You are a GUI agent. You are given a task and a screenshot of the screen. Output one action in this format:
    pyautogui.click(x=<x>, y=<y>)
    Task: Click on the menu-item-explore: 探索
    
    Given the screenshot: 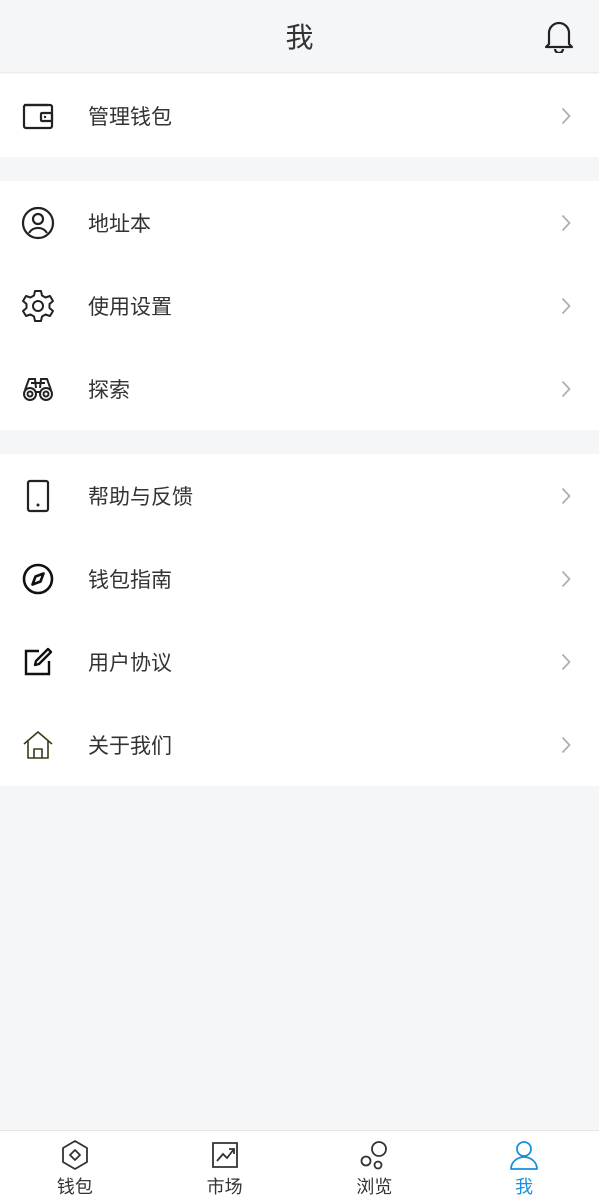 What is the action you would take?
    pyautogui.click(x=299, y=388)
    